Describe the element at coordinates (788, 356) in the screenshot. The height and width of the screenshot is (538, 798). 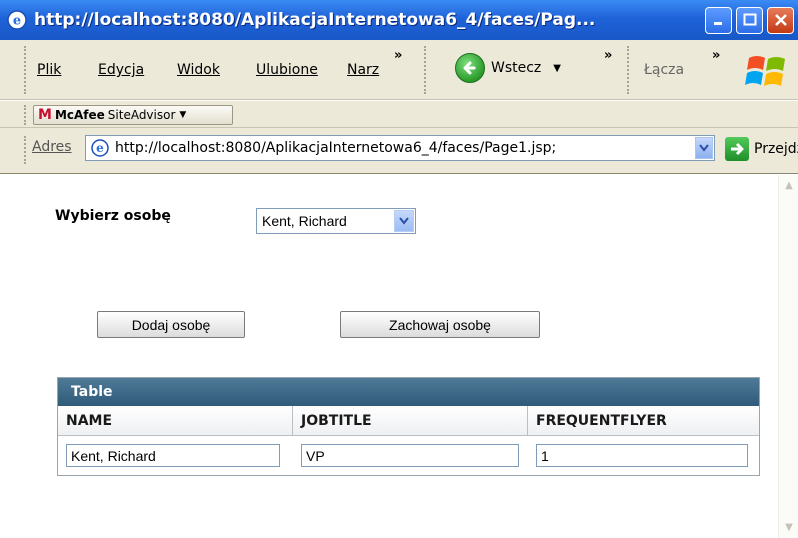
I see `vertical-scrollbar: ▲ ▼` at that location.